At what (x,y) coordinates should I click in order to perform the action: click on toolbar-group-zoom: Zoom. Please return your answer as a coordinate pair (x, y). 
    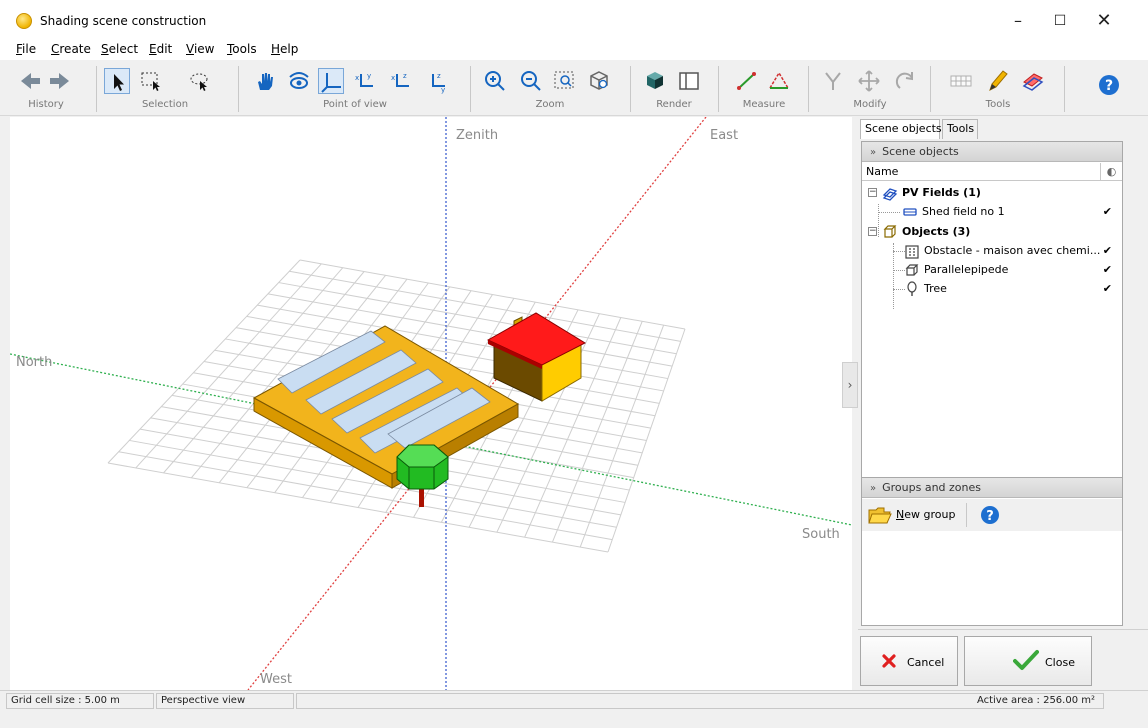
    Looking at the image, I should click on (550, 104).